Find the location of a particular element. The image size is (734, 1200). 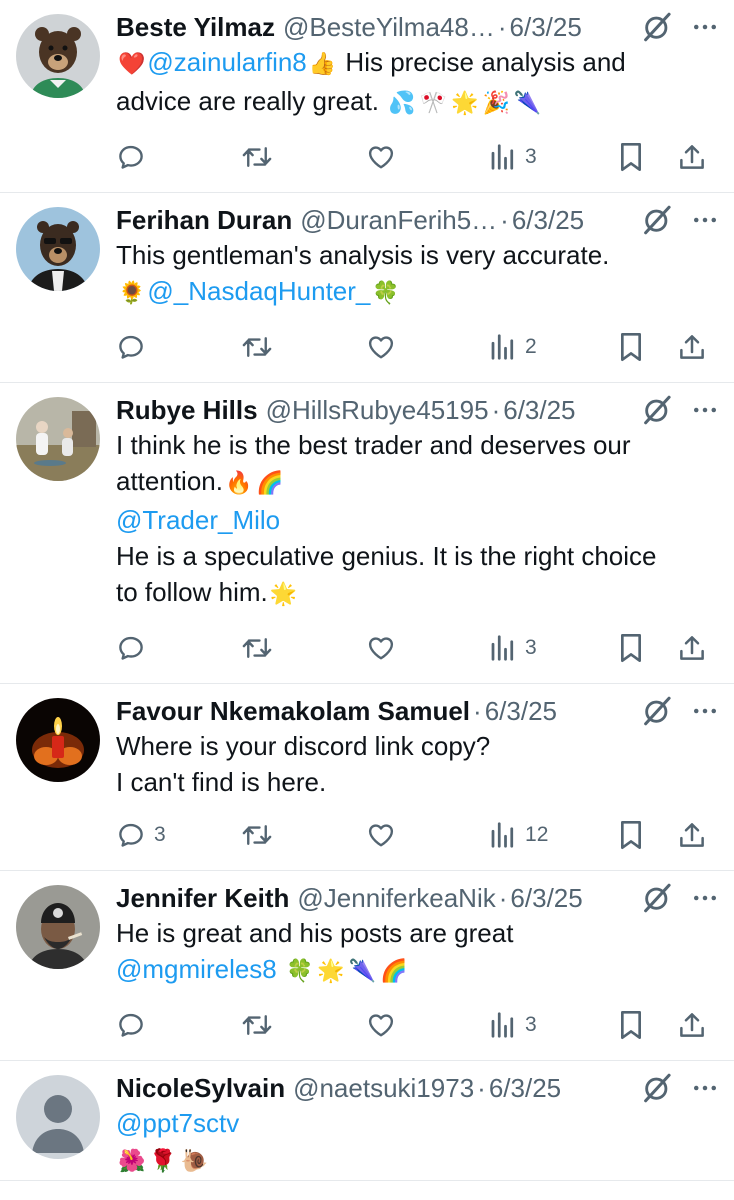

emoji: 🌂 is located at coordinates (527, 103).